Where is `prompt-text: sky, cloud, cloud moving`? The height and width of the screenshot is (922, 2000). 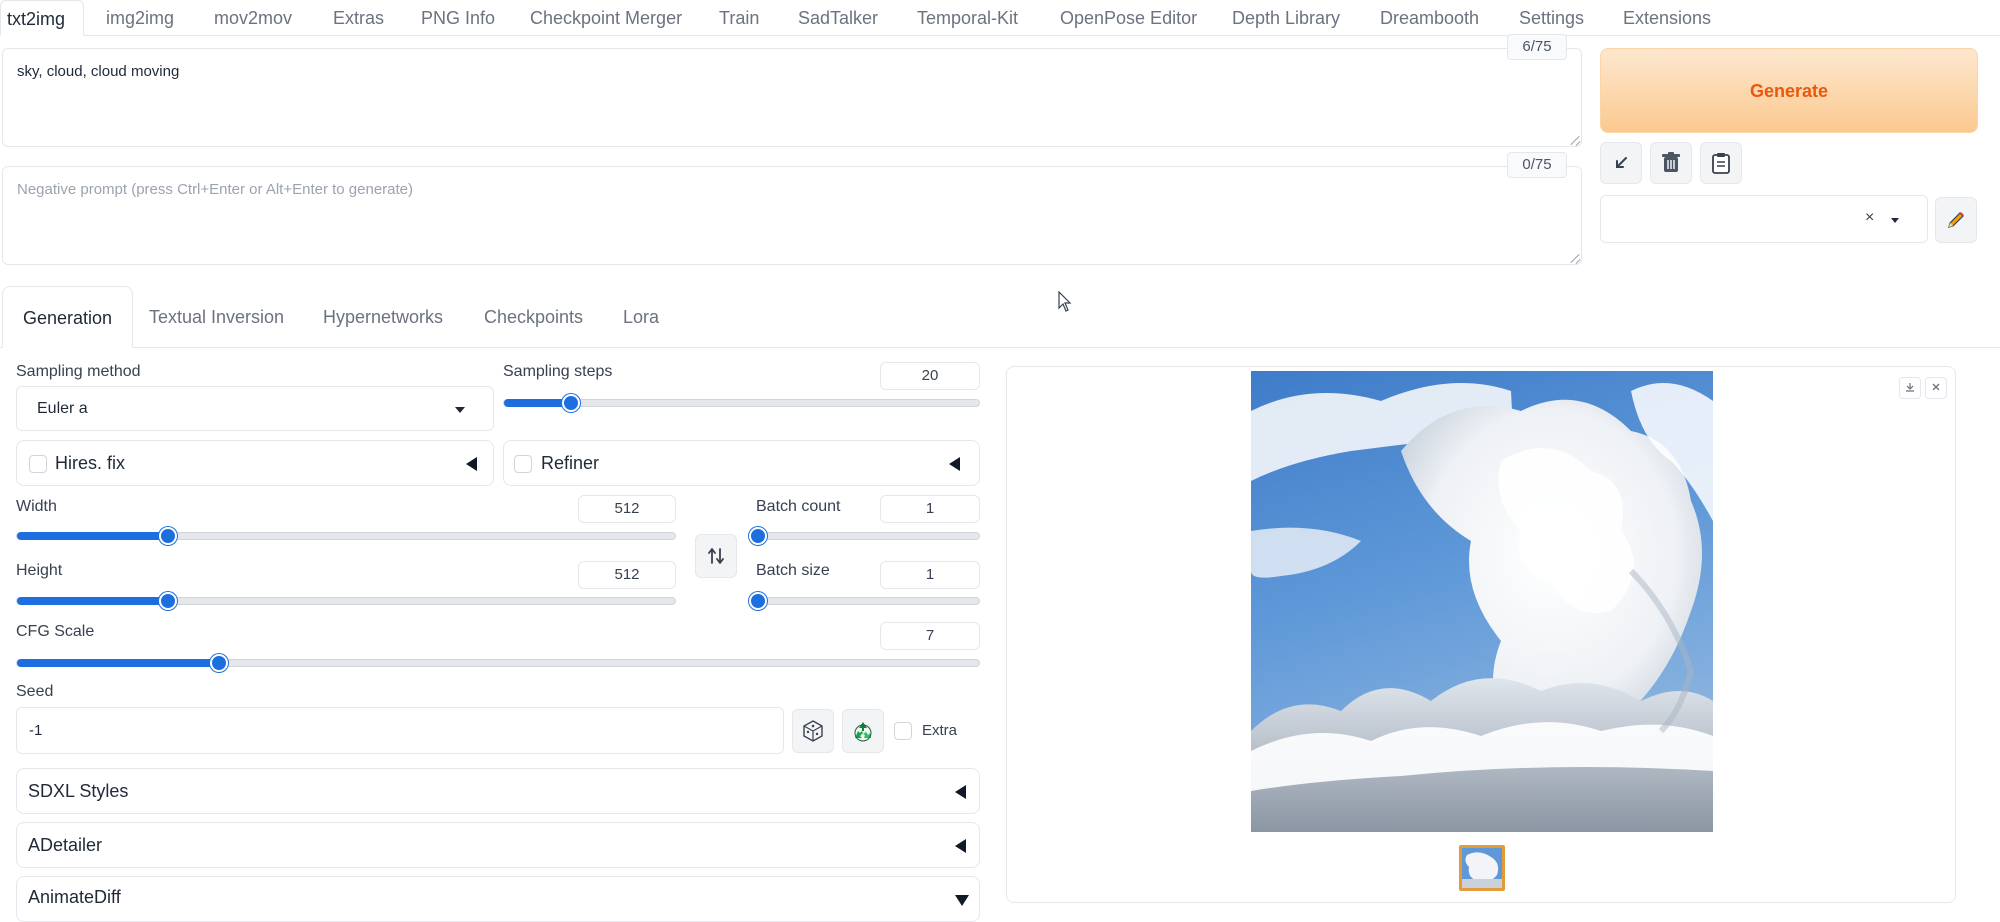
prompt-text: sky, cloud, cloud moving is located at coordinates (98, 71).